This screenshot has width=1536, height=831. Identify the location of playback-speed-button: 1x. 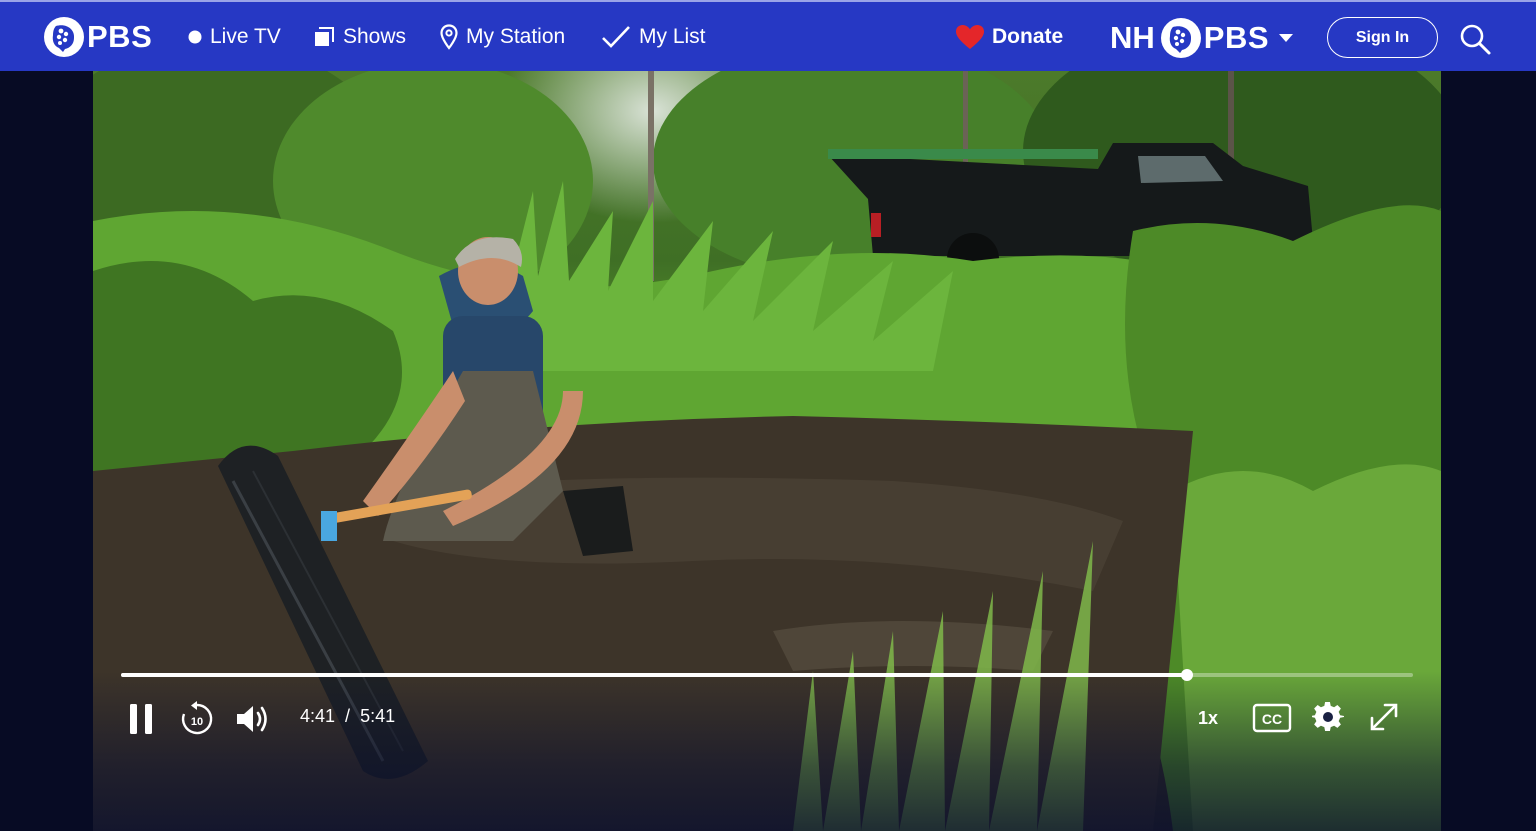
(1208, 718).